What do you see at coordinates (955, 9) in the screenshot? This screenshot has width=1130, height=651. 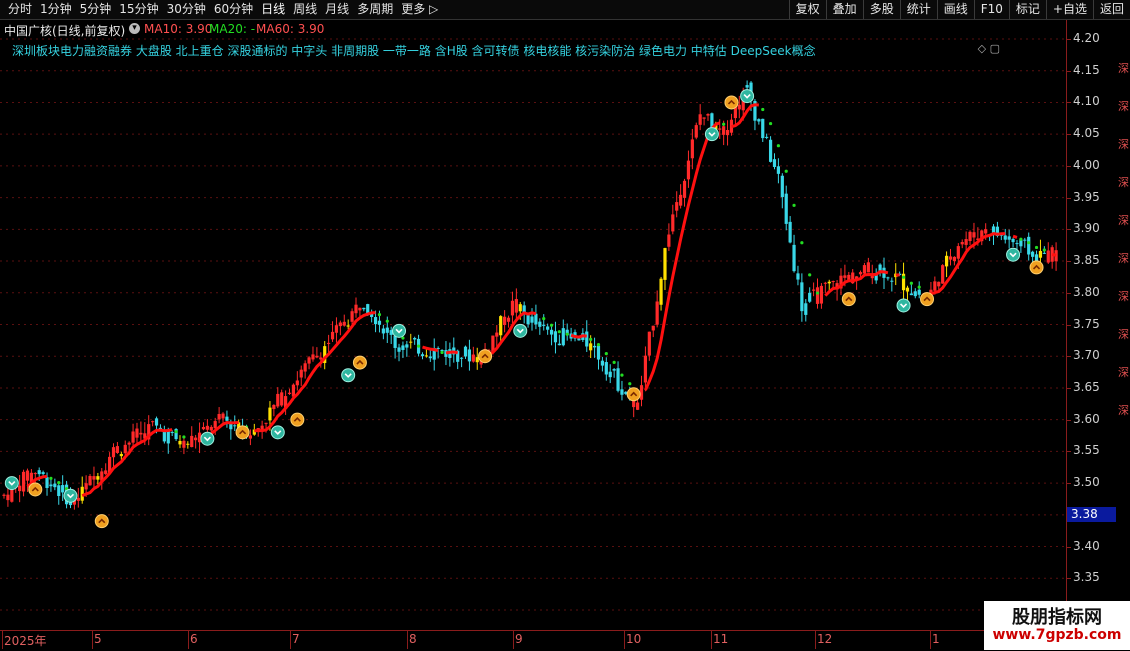 I see `function-button: 画线` at bounding box center [955, 9].